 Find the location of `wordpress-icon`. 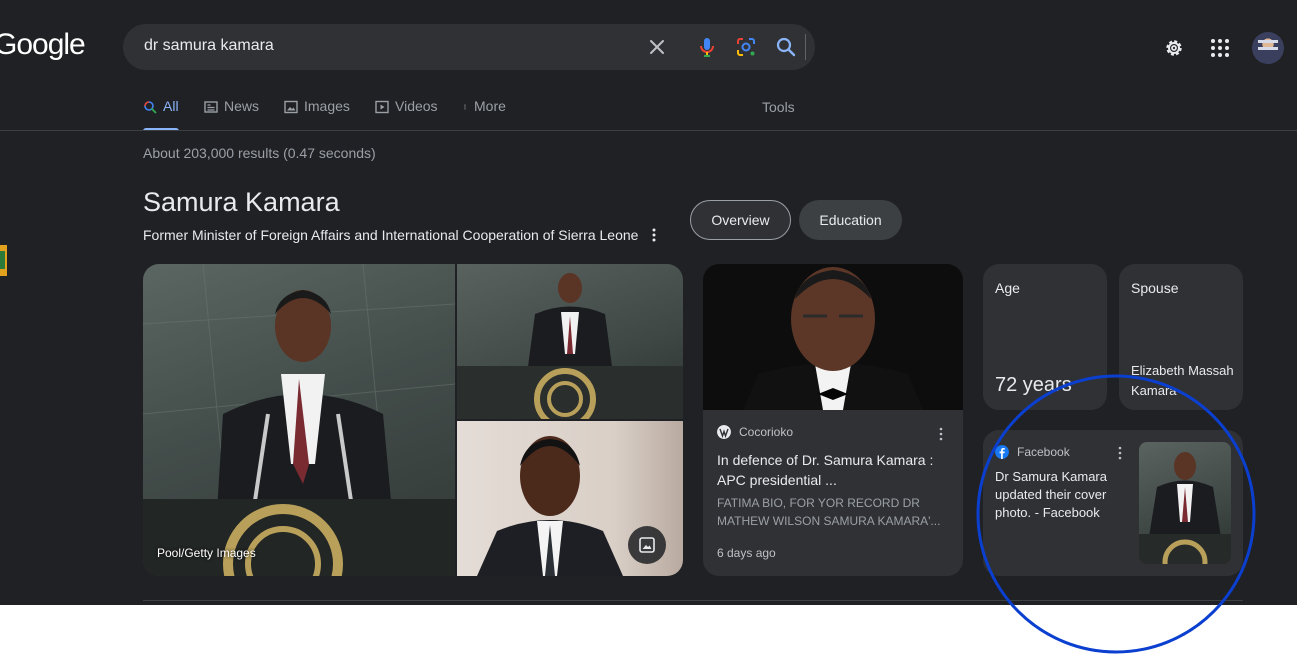

wordpress-icon is located at coordinates (724, 432).